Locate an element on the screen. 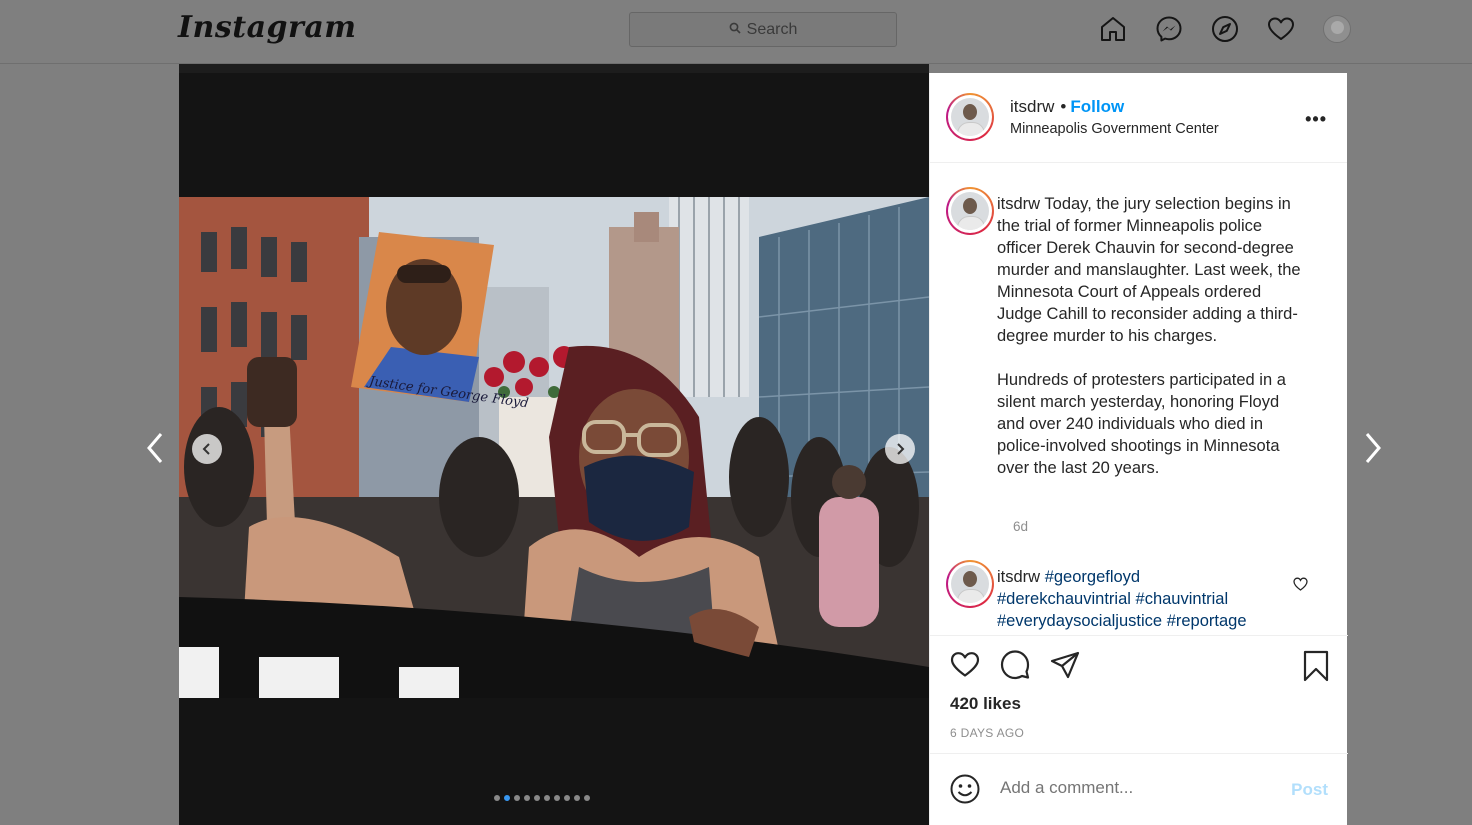  like-comment-heart-icon is located at coordinates (1300, 586).